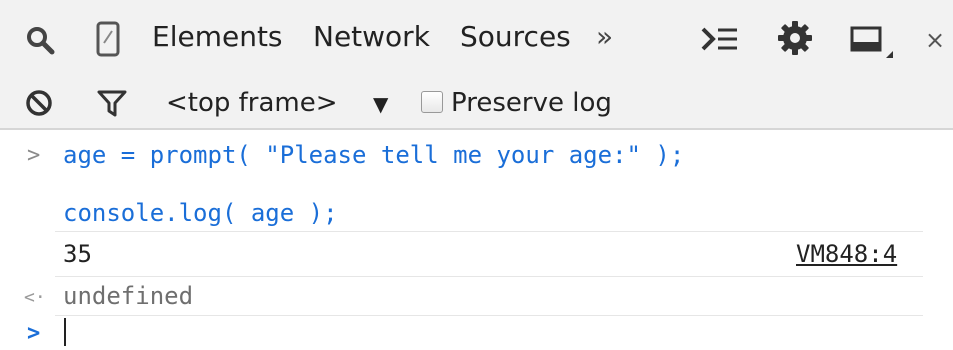 The height and width of the screenshot is (350, 953). What do you see at coordinates (795, 38) in the screenshot?
I see `gear-icon` at bounding box center [795, 38].